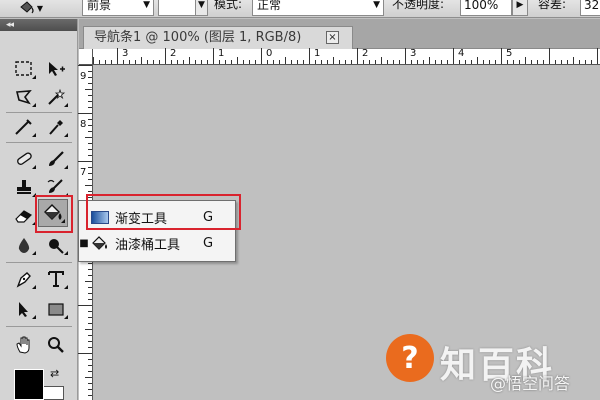 The height and width of the screenshot is (400, 600). I want to click on document-tab: 导航条1 @ 100% (图层 1, RGB/8) ×, so click(218, 37).